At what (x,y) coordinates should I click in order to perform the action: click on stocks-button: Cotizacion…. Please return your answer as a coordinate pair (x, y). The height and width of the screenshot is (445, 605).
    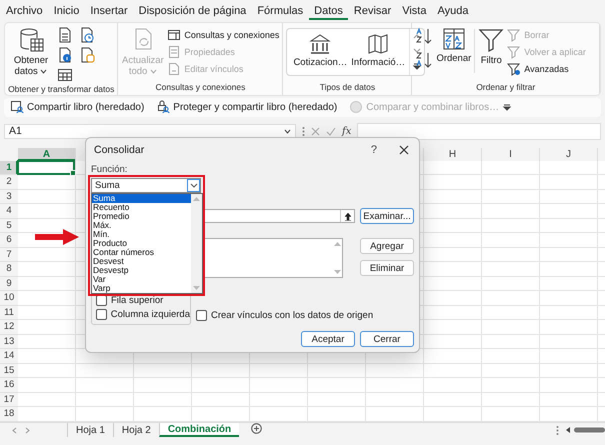
    Looking at the image, I should click on (320, 51).